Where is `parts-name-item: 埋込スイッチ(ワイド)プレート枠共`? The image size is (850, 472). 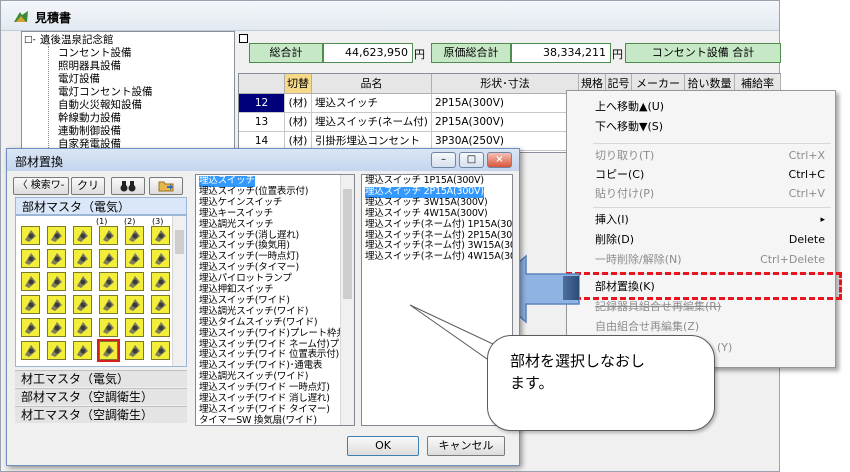
parts-name-item: 埋込スイッチ(ワイド)プレート枠共 is located at coordinates (272, 334).